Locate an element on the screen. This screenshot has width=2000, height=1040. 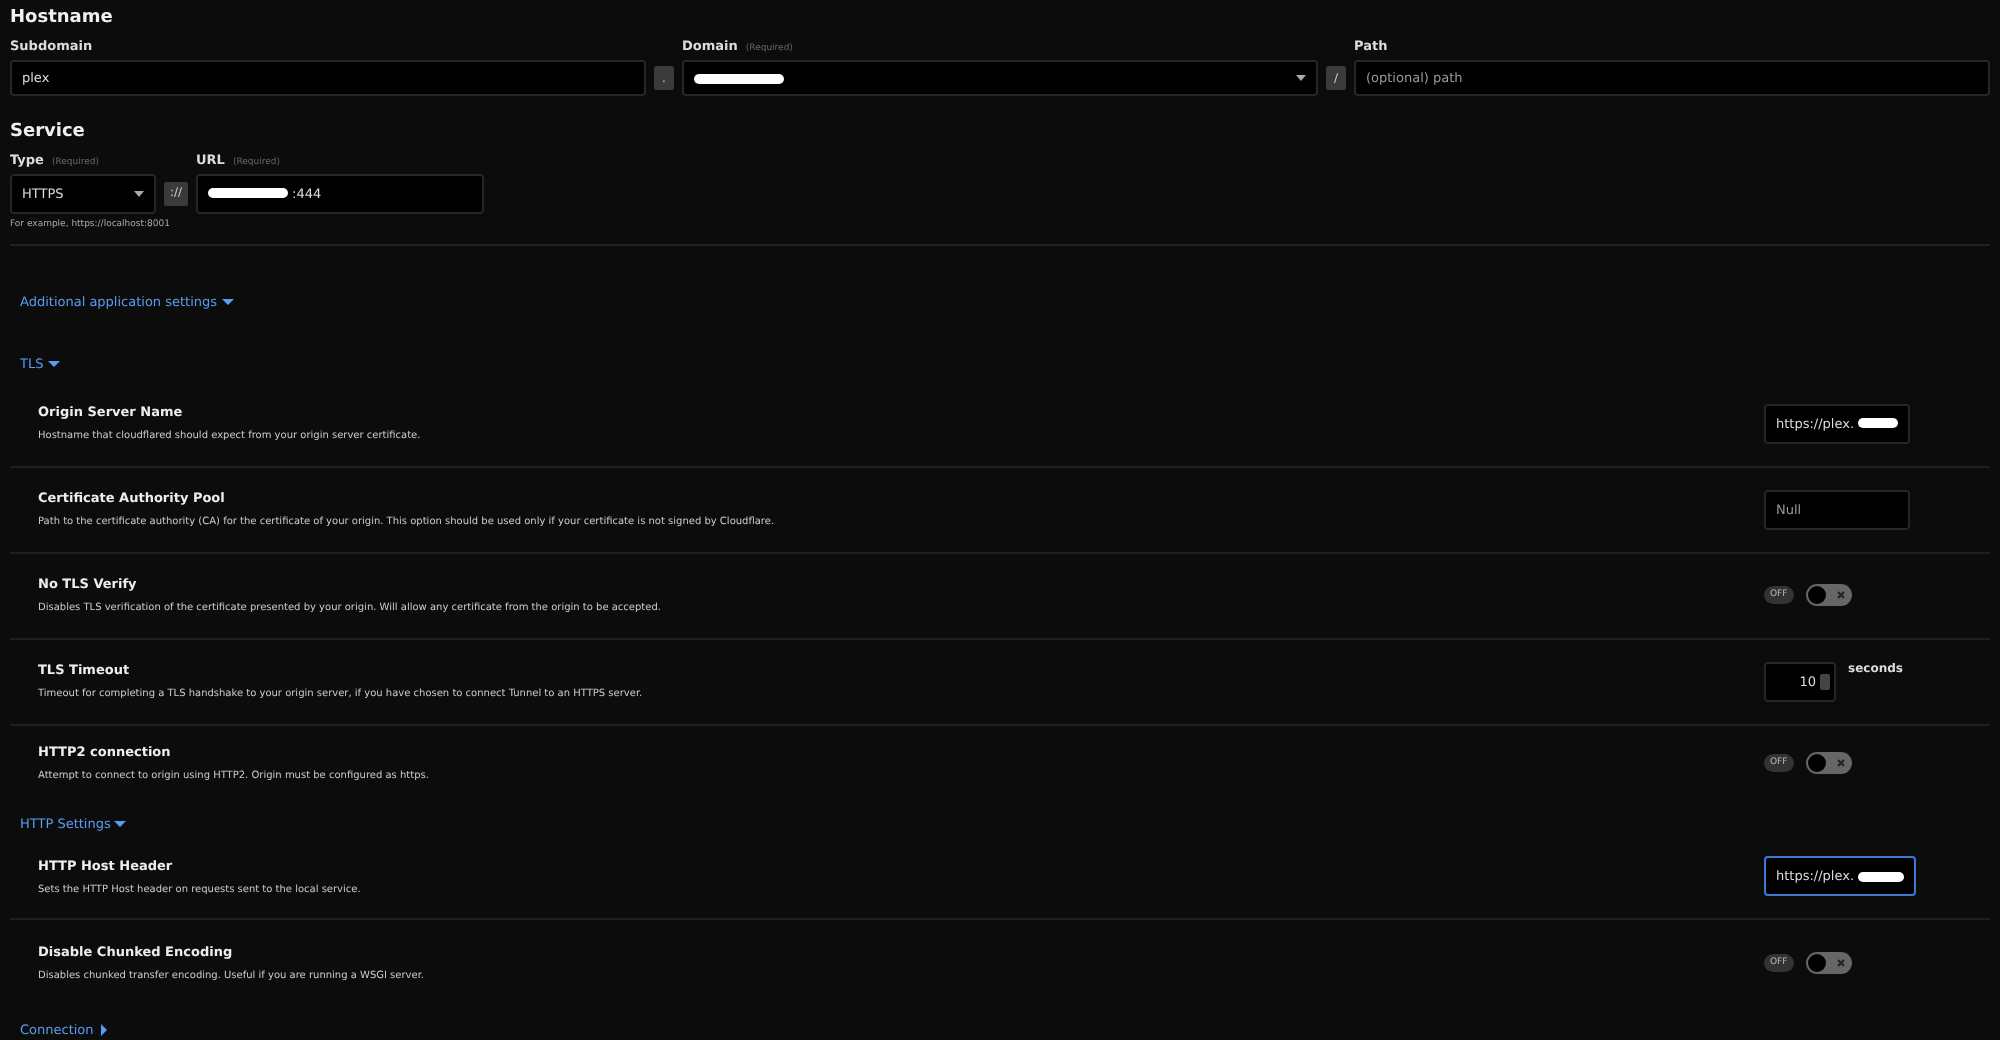
section-title: Service is located at coordinates (48, 132).